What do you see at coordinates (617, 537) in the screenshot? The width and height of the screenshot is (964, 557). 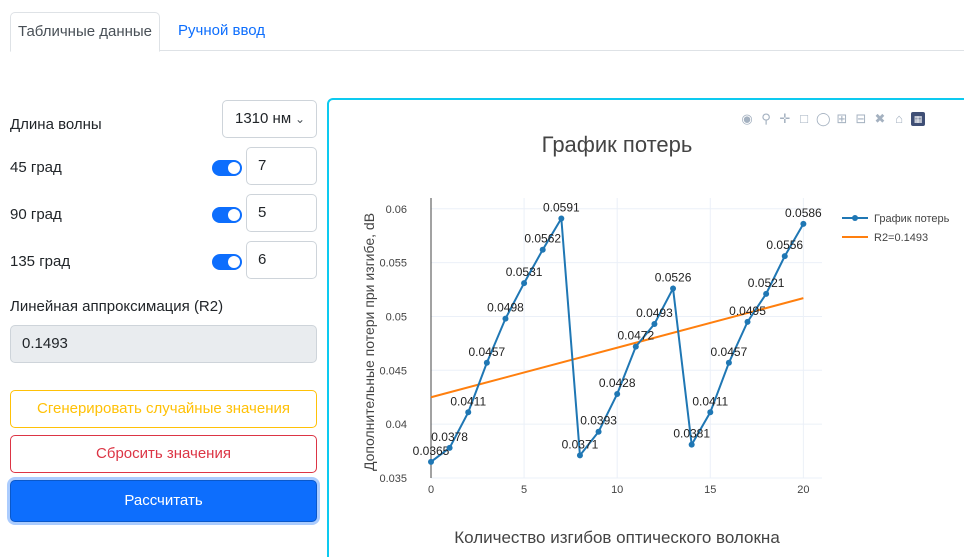 I see `chart-x-axis-label: Количество изгибов оптического волокна` at bounding box center [617, 537].